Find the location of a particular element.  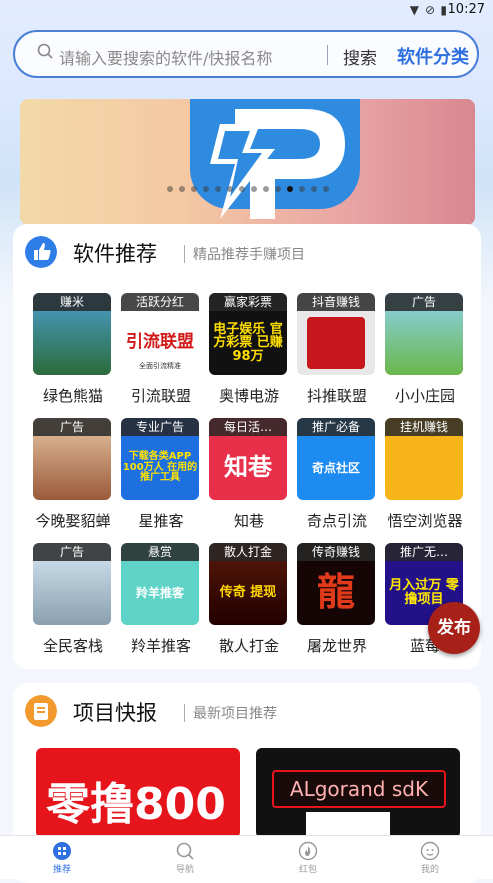

app-name: 散人打金 is located at coordinates (248, 646).